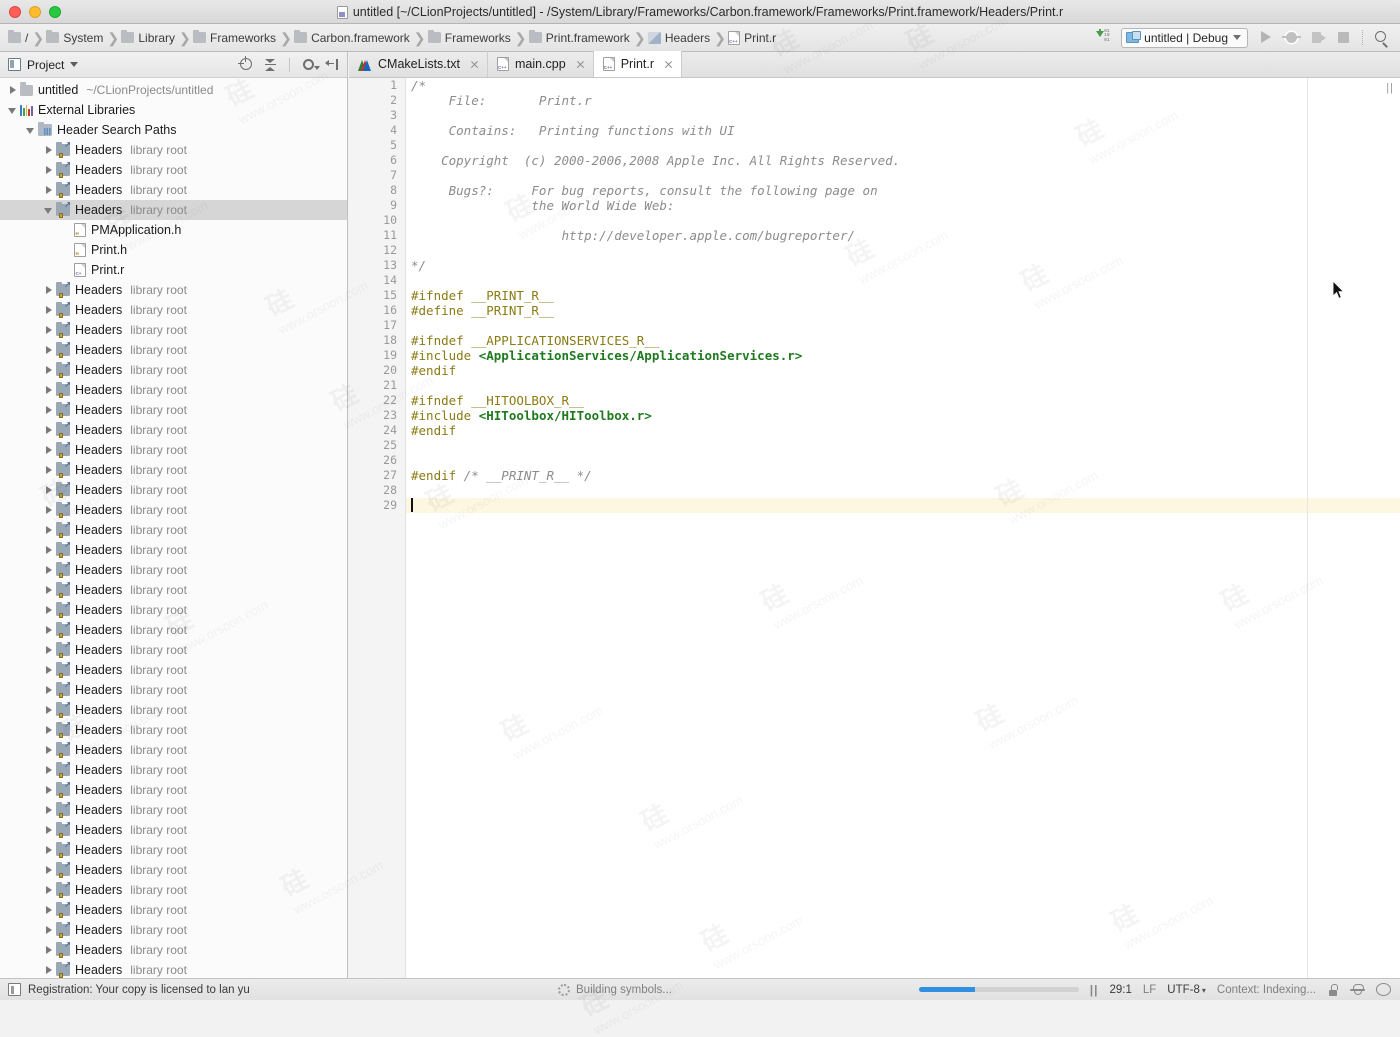 Image resolution: width=1400 pixels, height=1037 pixels. What do you see at coordinates (474, 64) in the screenshot?
I see `close-icon` at bounding box center [474, 64].